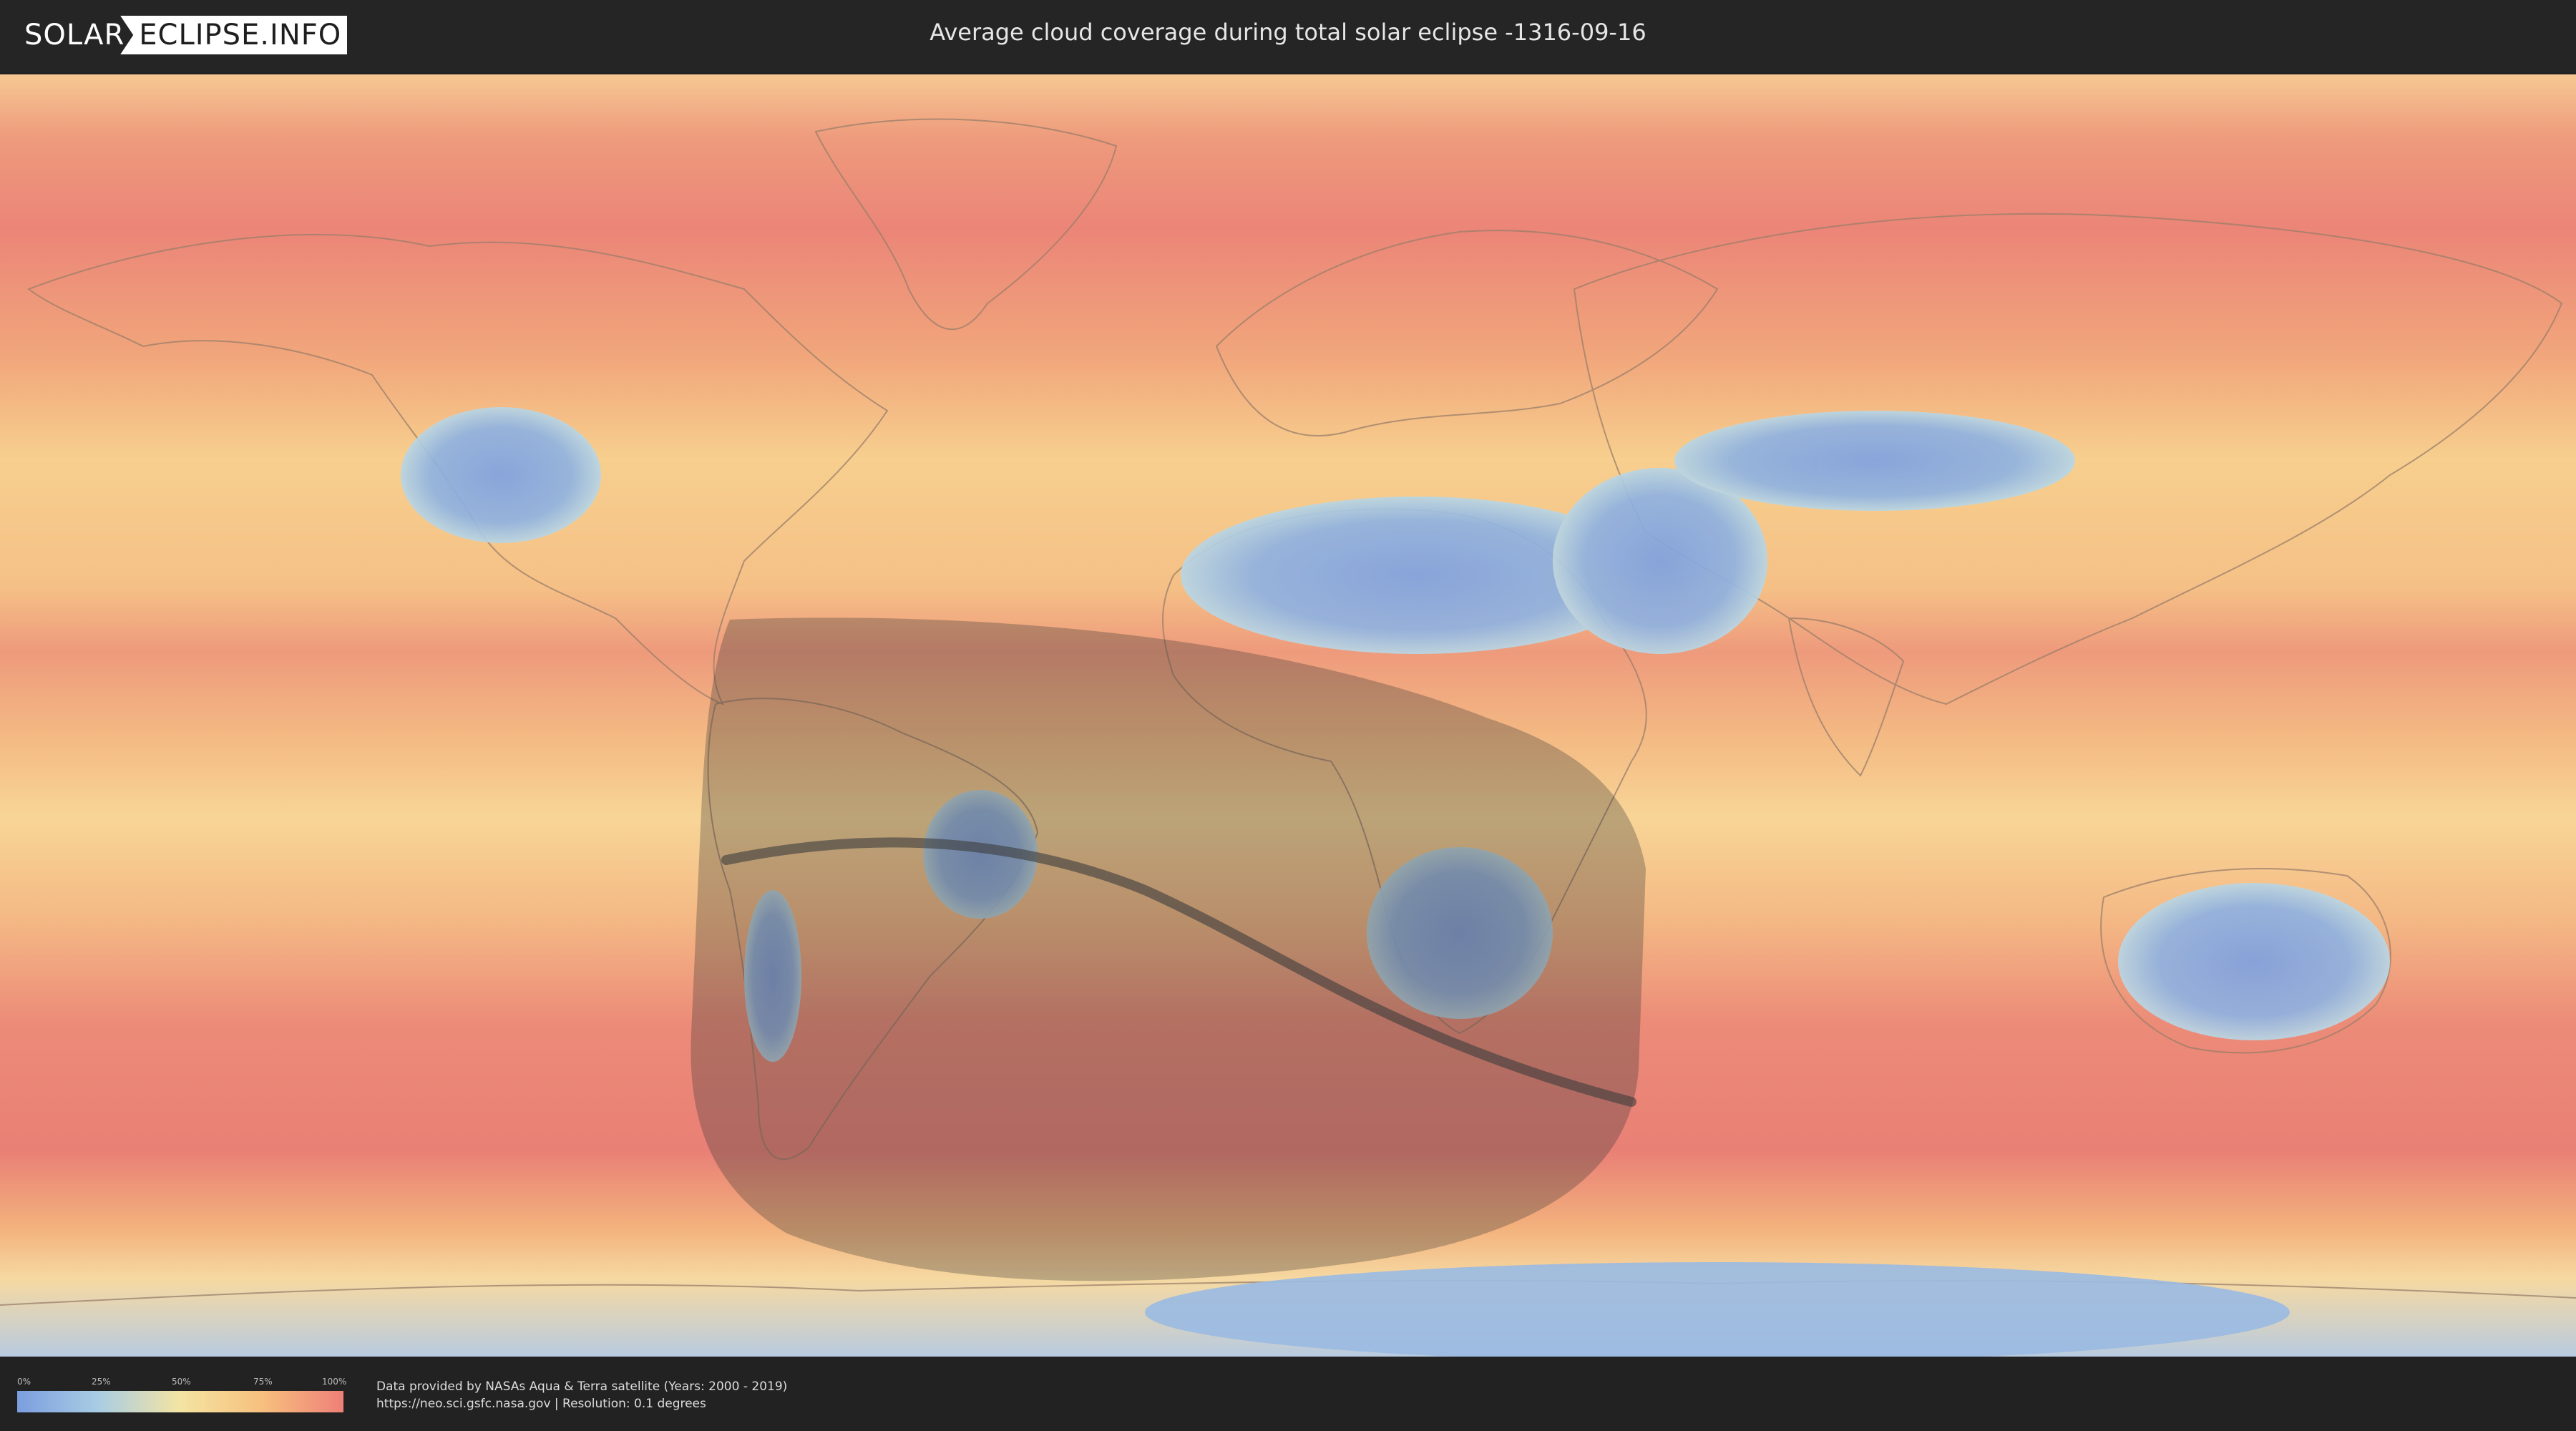 The width and height of the screenshot is (2576, 1431). Describe the element at coordinates (501, 475) in the screenshot. I see `clear-region-north-america` at that location.